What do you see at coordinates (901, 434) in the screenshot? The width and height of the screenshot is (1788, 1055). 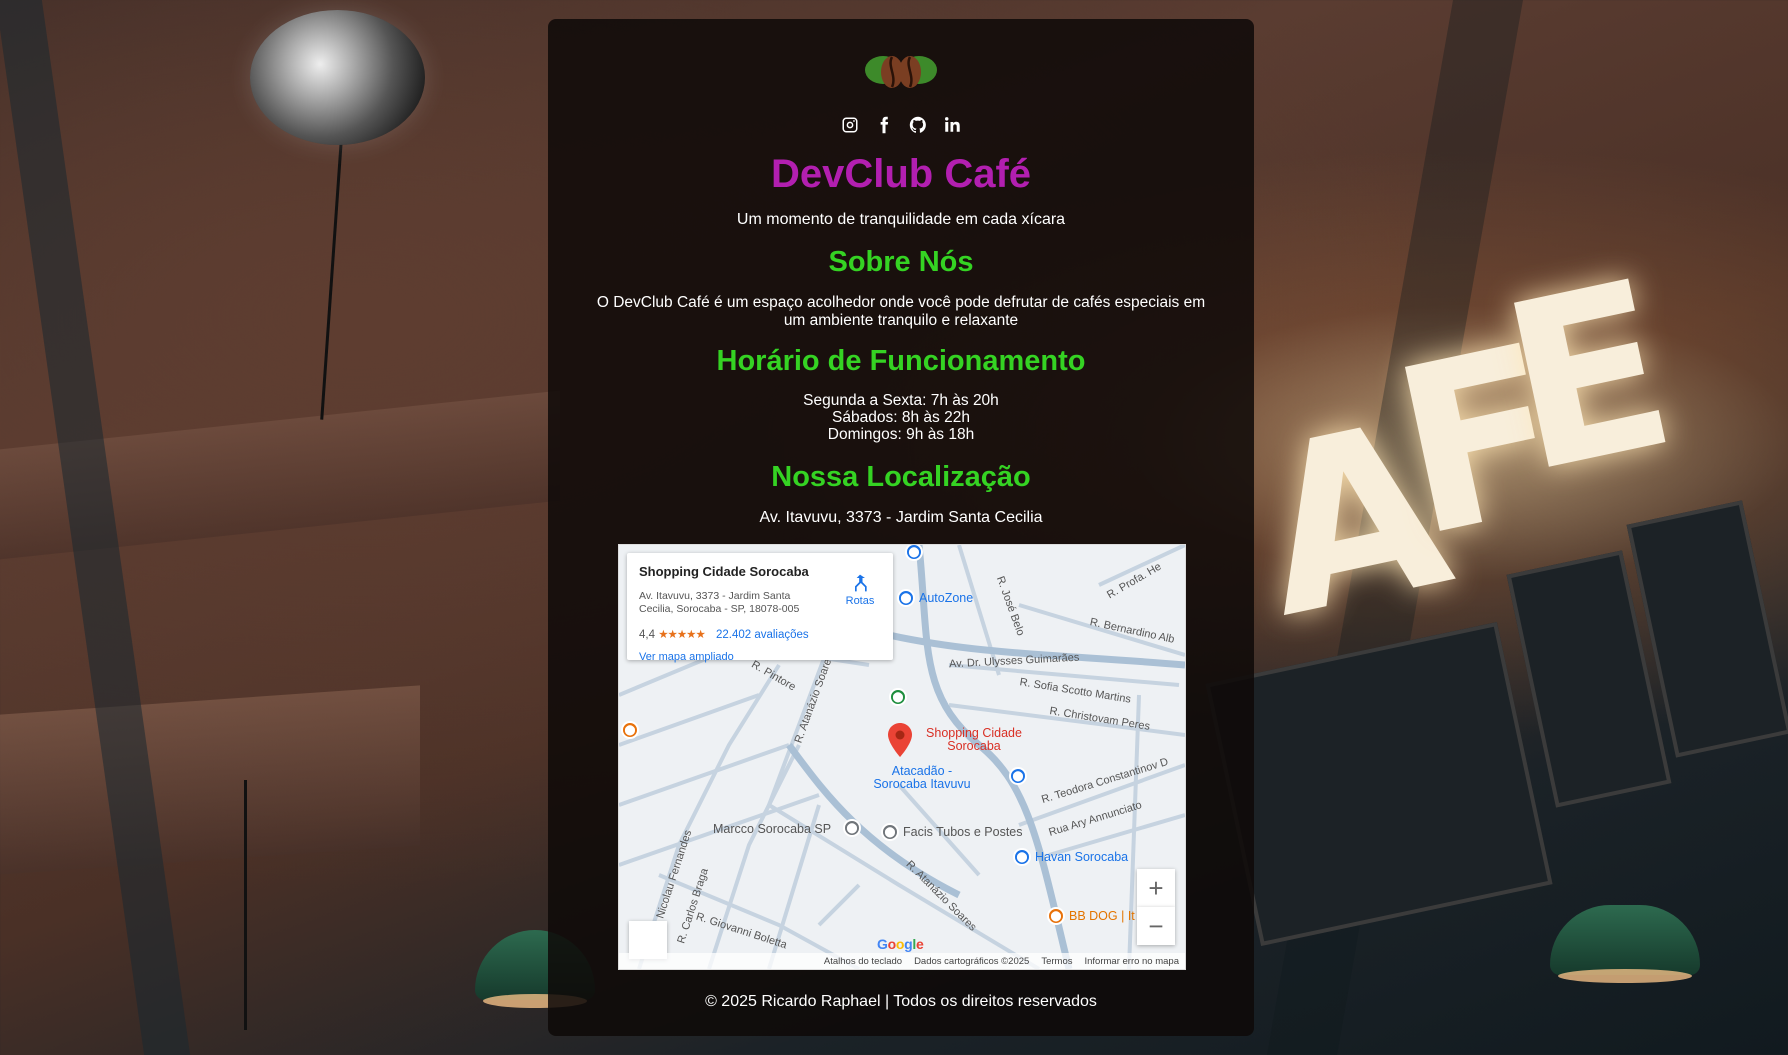 I see `hours-sunday: Domingos: 9h às 18h` at bounding box center [901, 434].